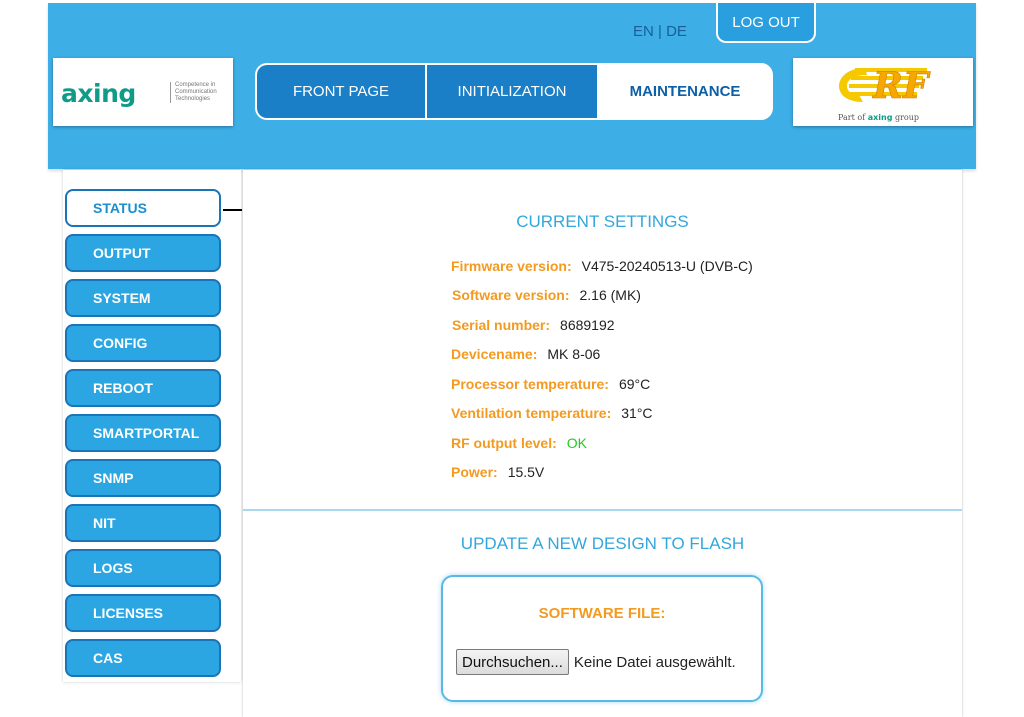  I want to click on software-file-label: SOFTWARE FILE:, so click(602, 613).